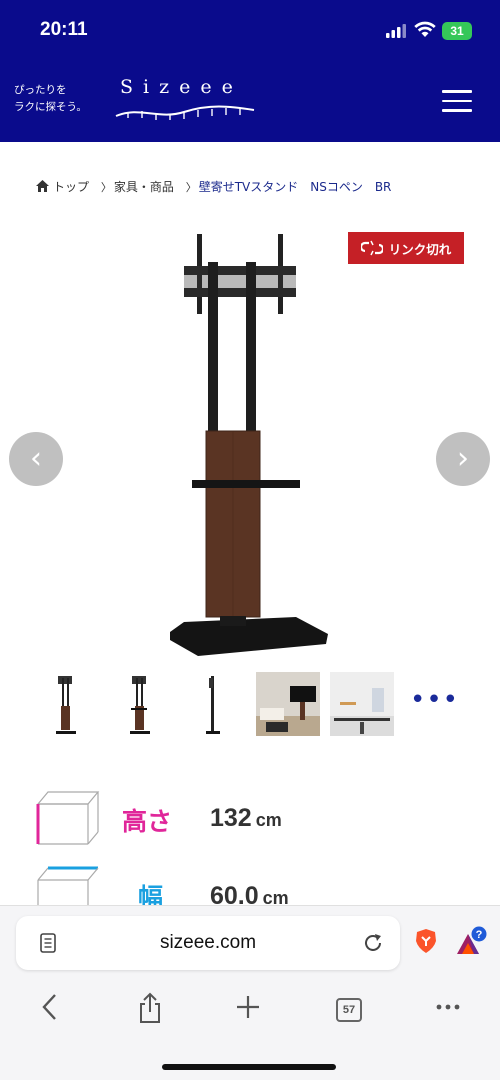 This screenshot has width=500, height=1080. What do you see at coordinates (42, 186) in the screenshot?
I see `home-icon` at bounding box center [42, 186].